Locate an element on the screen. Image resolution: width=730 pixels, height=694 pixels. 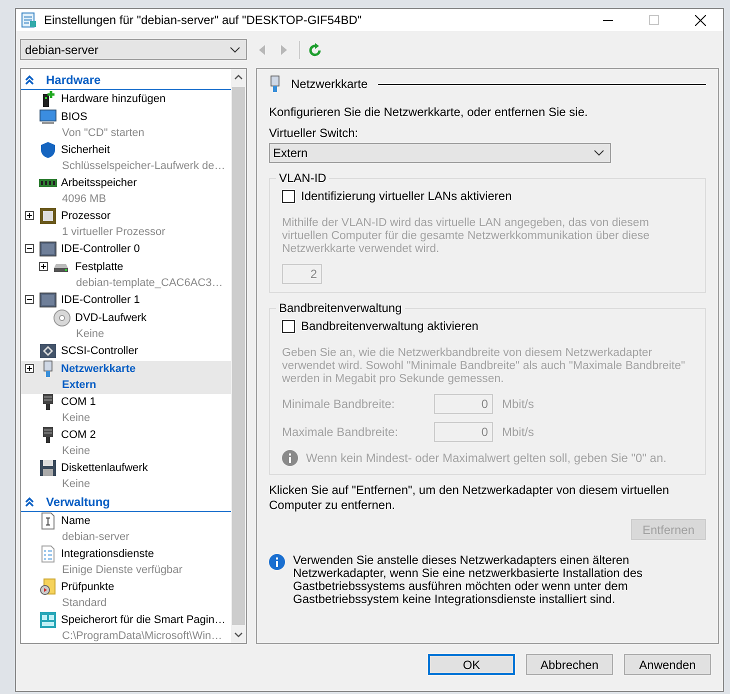
maximize-icon is located at coordinates (654, 20).